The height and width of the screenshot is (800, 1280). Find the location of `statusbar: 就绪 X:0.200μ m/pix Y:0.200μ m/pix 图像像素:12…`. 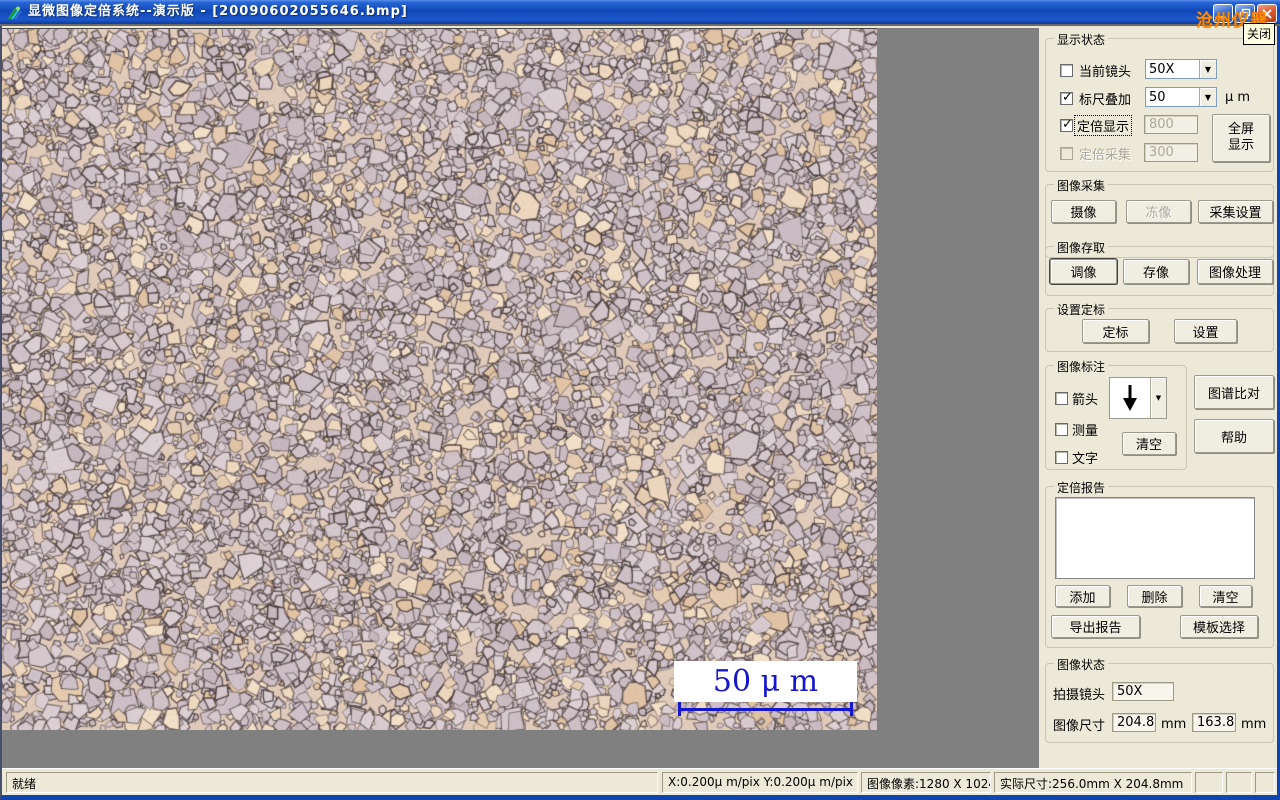

statusbar: 就绪 X:0.200μ m/pix Y:0.200μ m/pix 图像像素:12… is located at coordinates (639, 781).